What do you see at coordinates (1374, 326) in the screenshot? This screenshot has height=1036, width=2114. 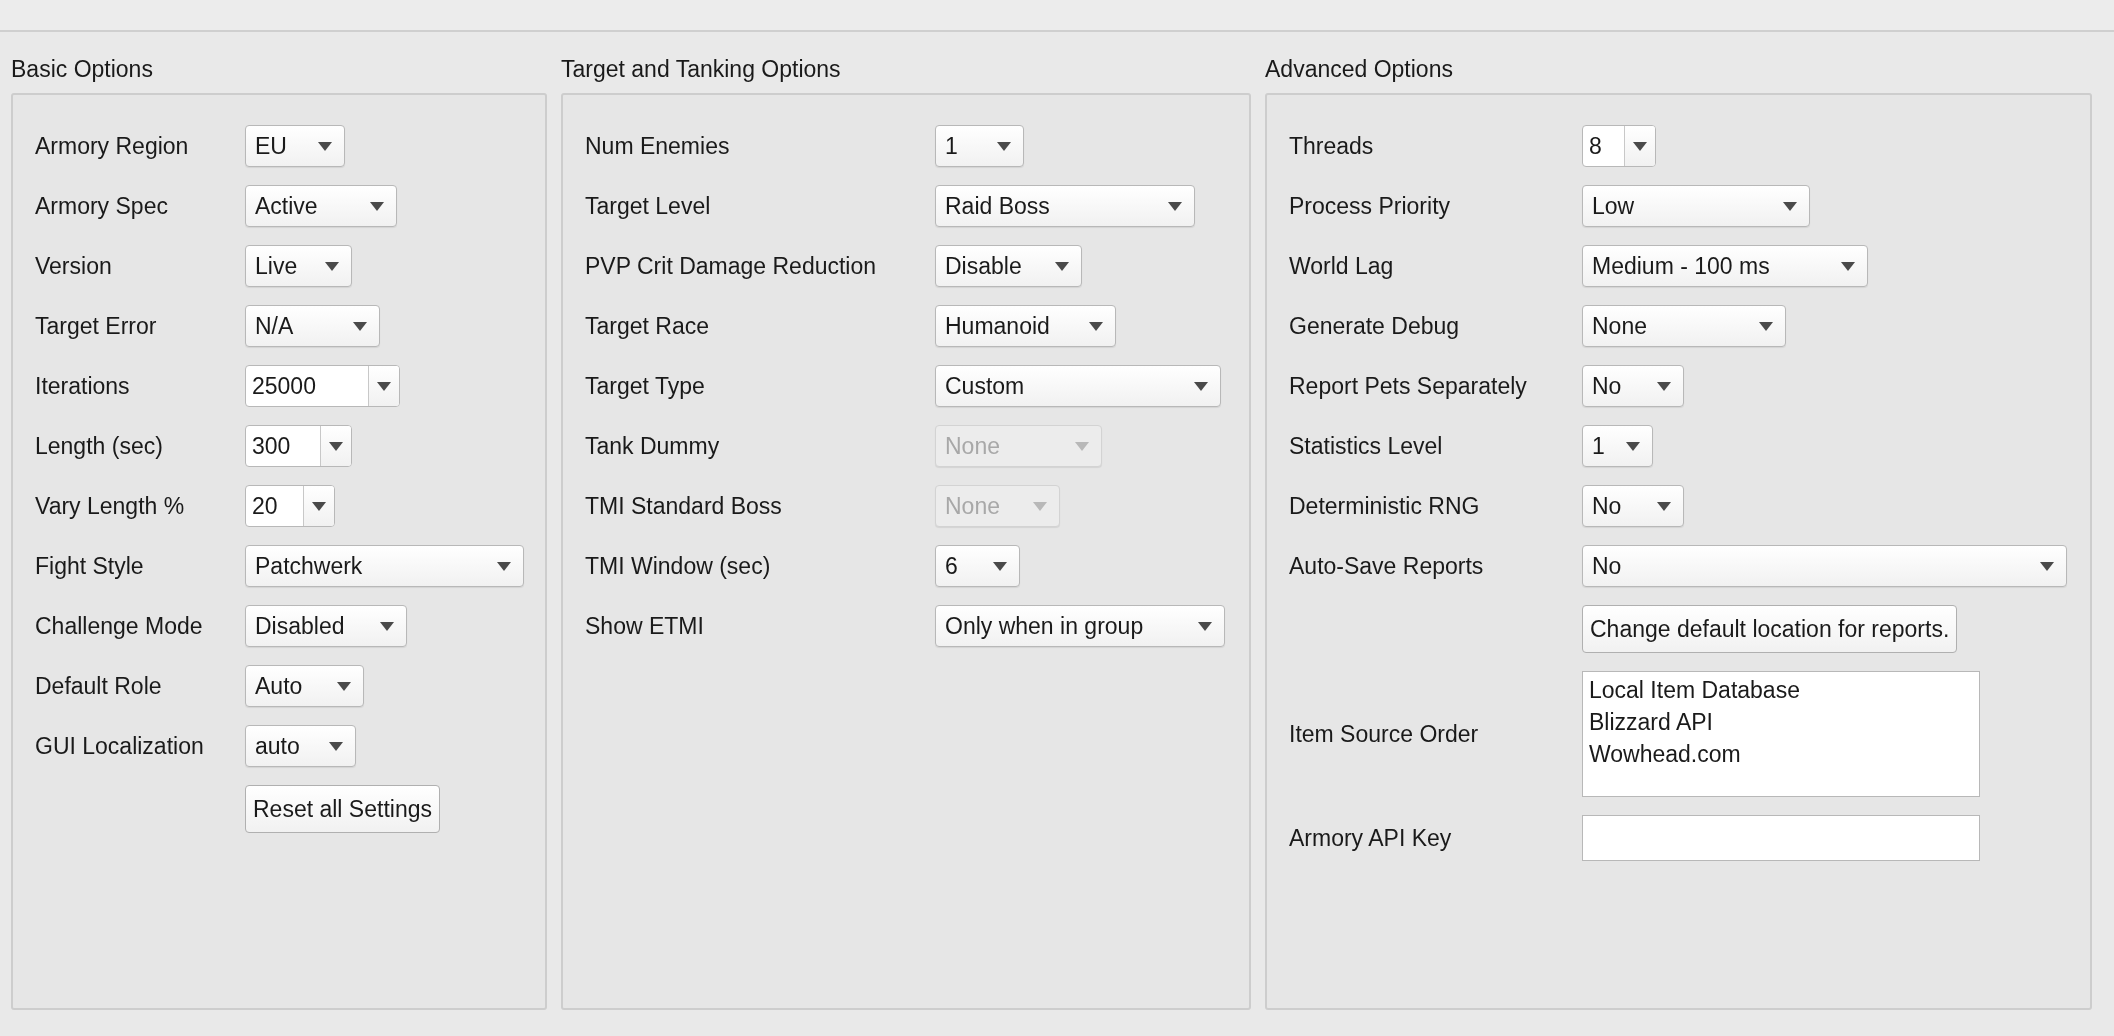 I see `field-label: Generate Debug` at bounding box center [1374, 326].